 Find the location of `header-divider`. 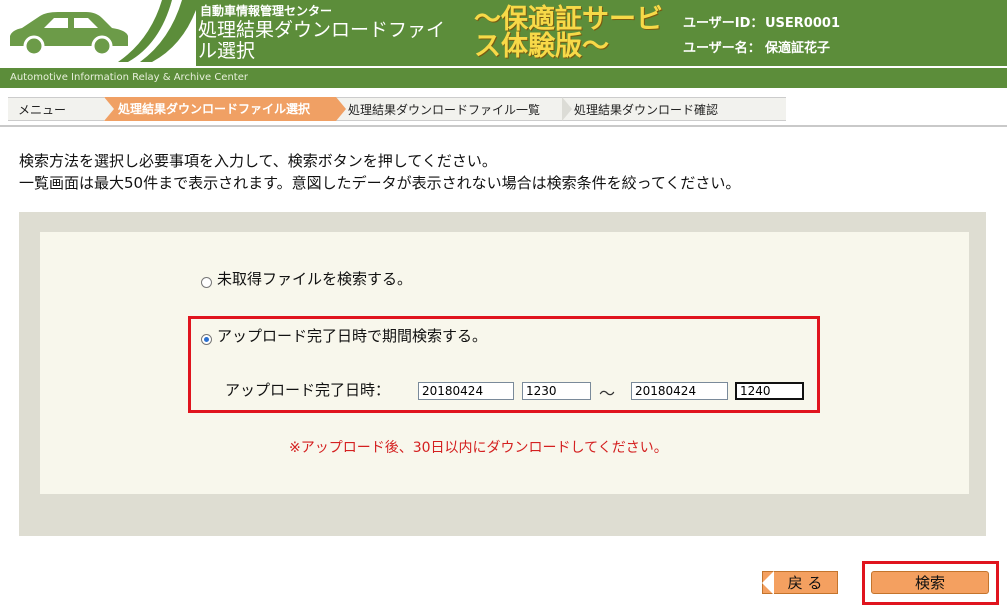

header-divider is located at coordinates (503, 126).